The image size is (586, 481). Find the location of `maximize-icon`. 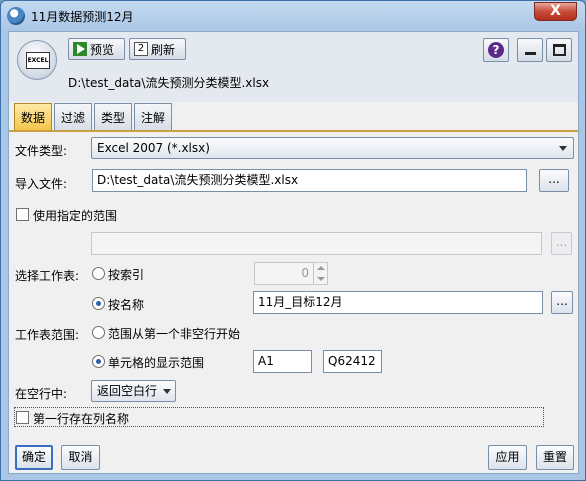

maximize-icon is located at coordinates (559, 50).